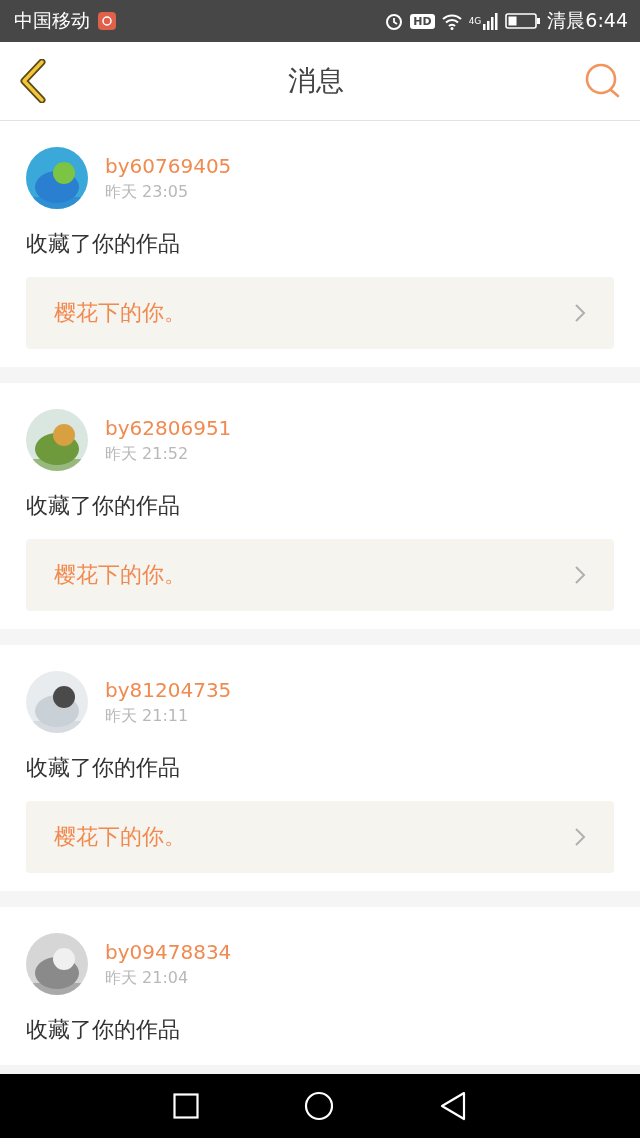 This screenshot has width=640, height=1138. What do you see at coordinates (475, 21) in the screenshot?
I see `network-type: 4G` at bounding box center [475, 21].